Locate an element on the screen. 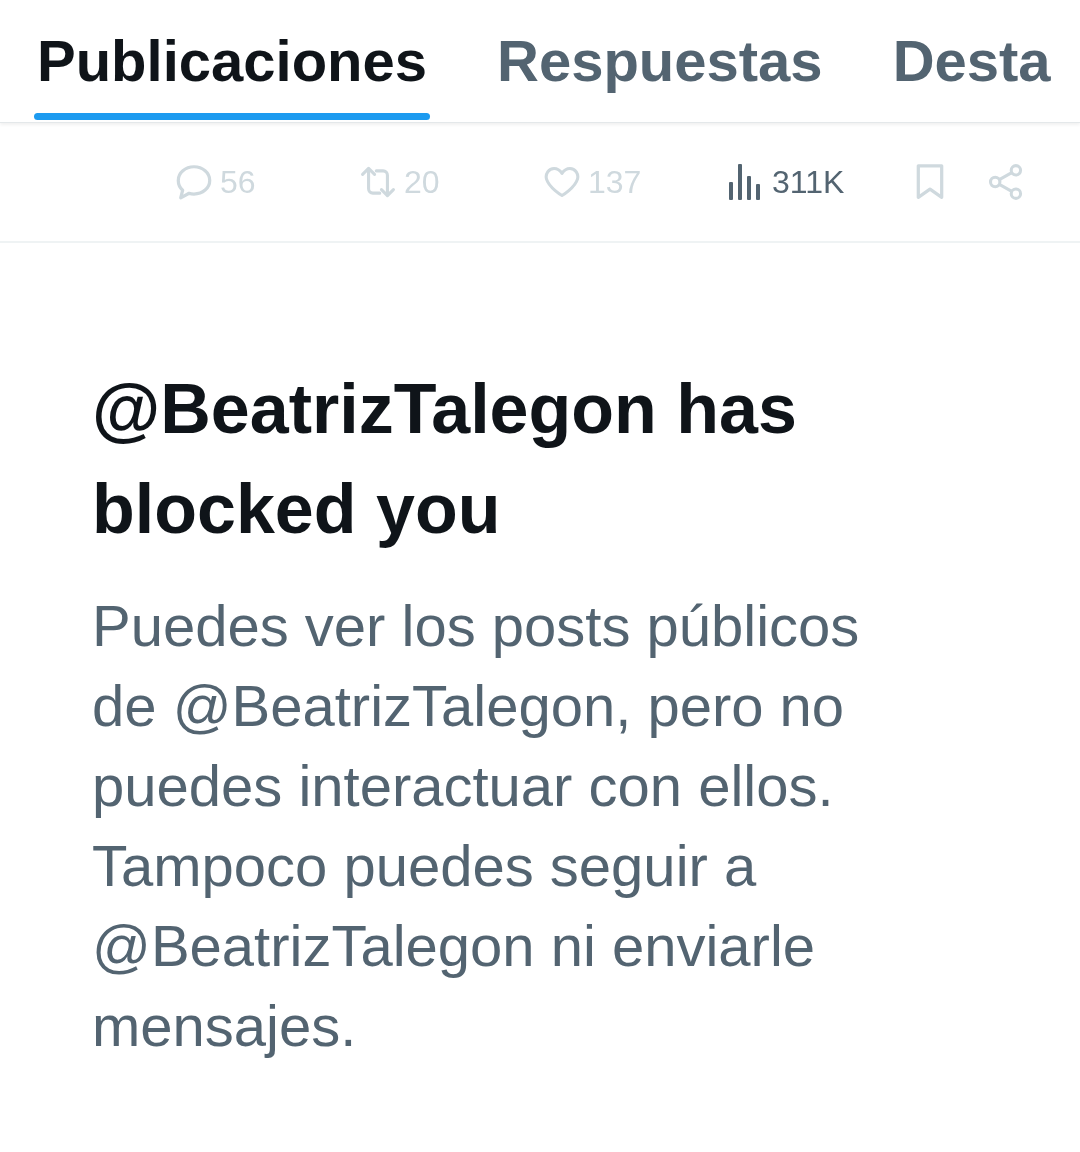 This screenshot has height=1152, width=1080. repost-arrows-icon is located at coordinates (378, 182).